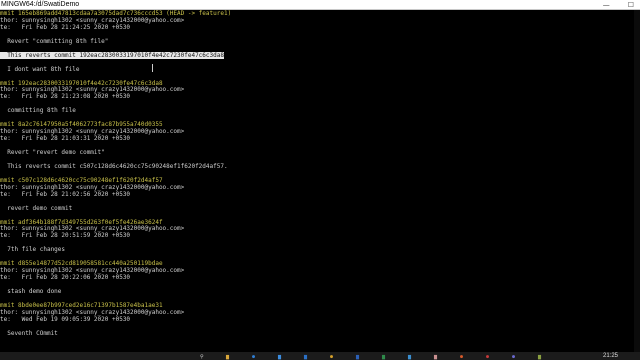 The height and width of the screenshot is (360, 640). I want to click on vscode-icon: ▆, so click(409, 356).